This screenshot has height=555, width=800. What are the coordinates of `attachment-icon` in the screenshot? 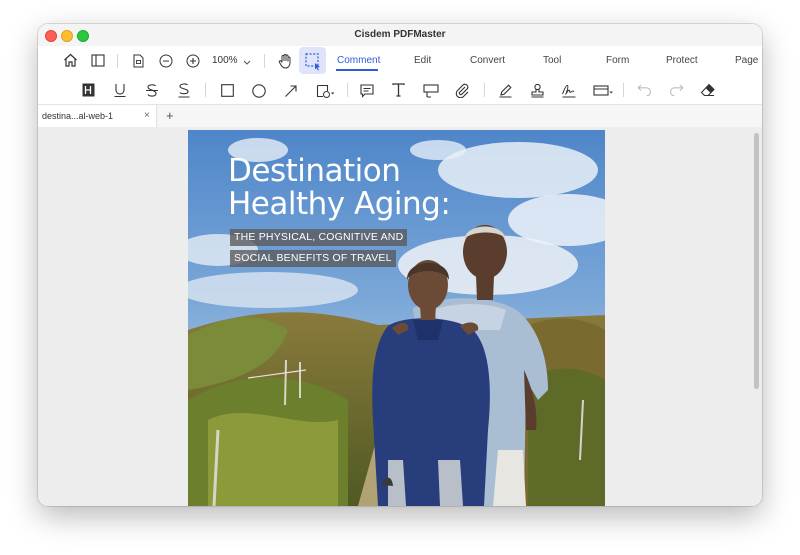 It's located at (462, 90).